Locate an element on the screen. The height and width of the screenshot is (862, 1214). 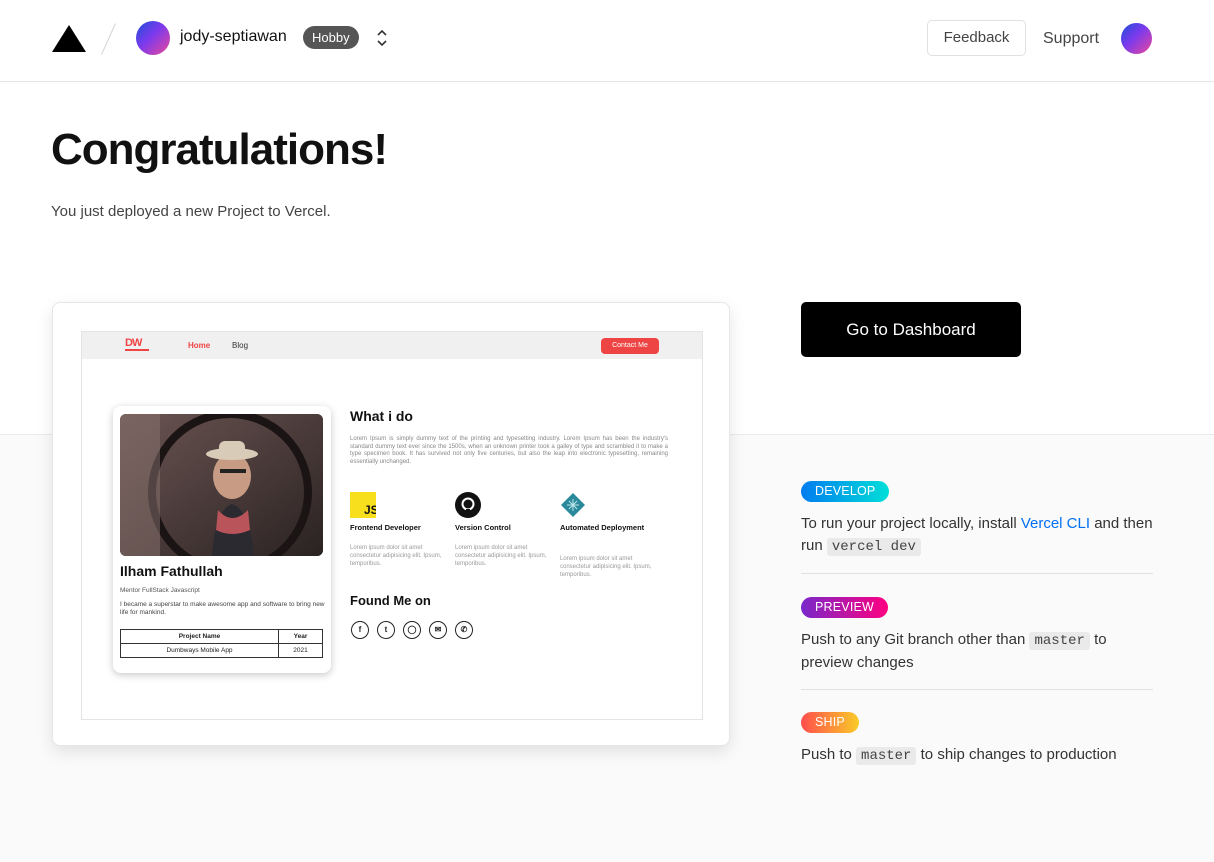
netlify-icon is located at coordinates (573, 505).